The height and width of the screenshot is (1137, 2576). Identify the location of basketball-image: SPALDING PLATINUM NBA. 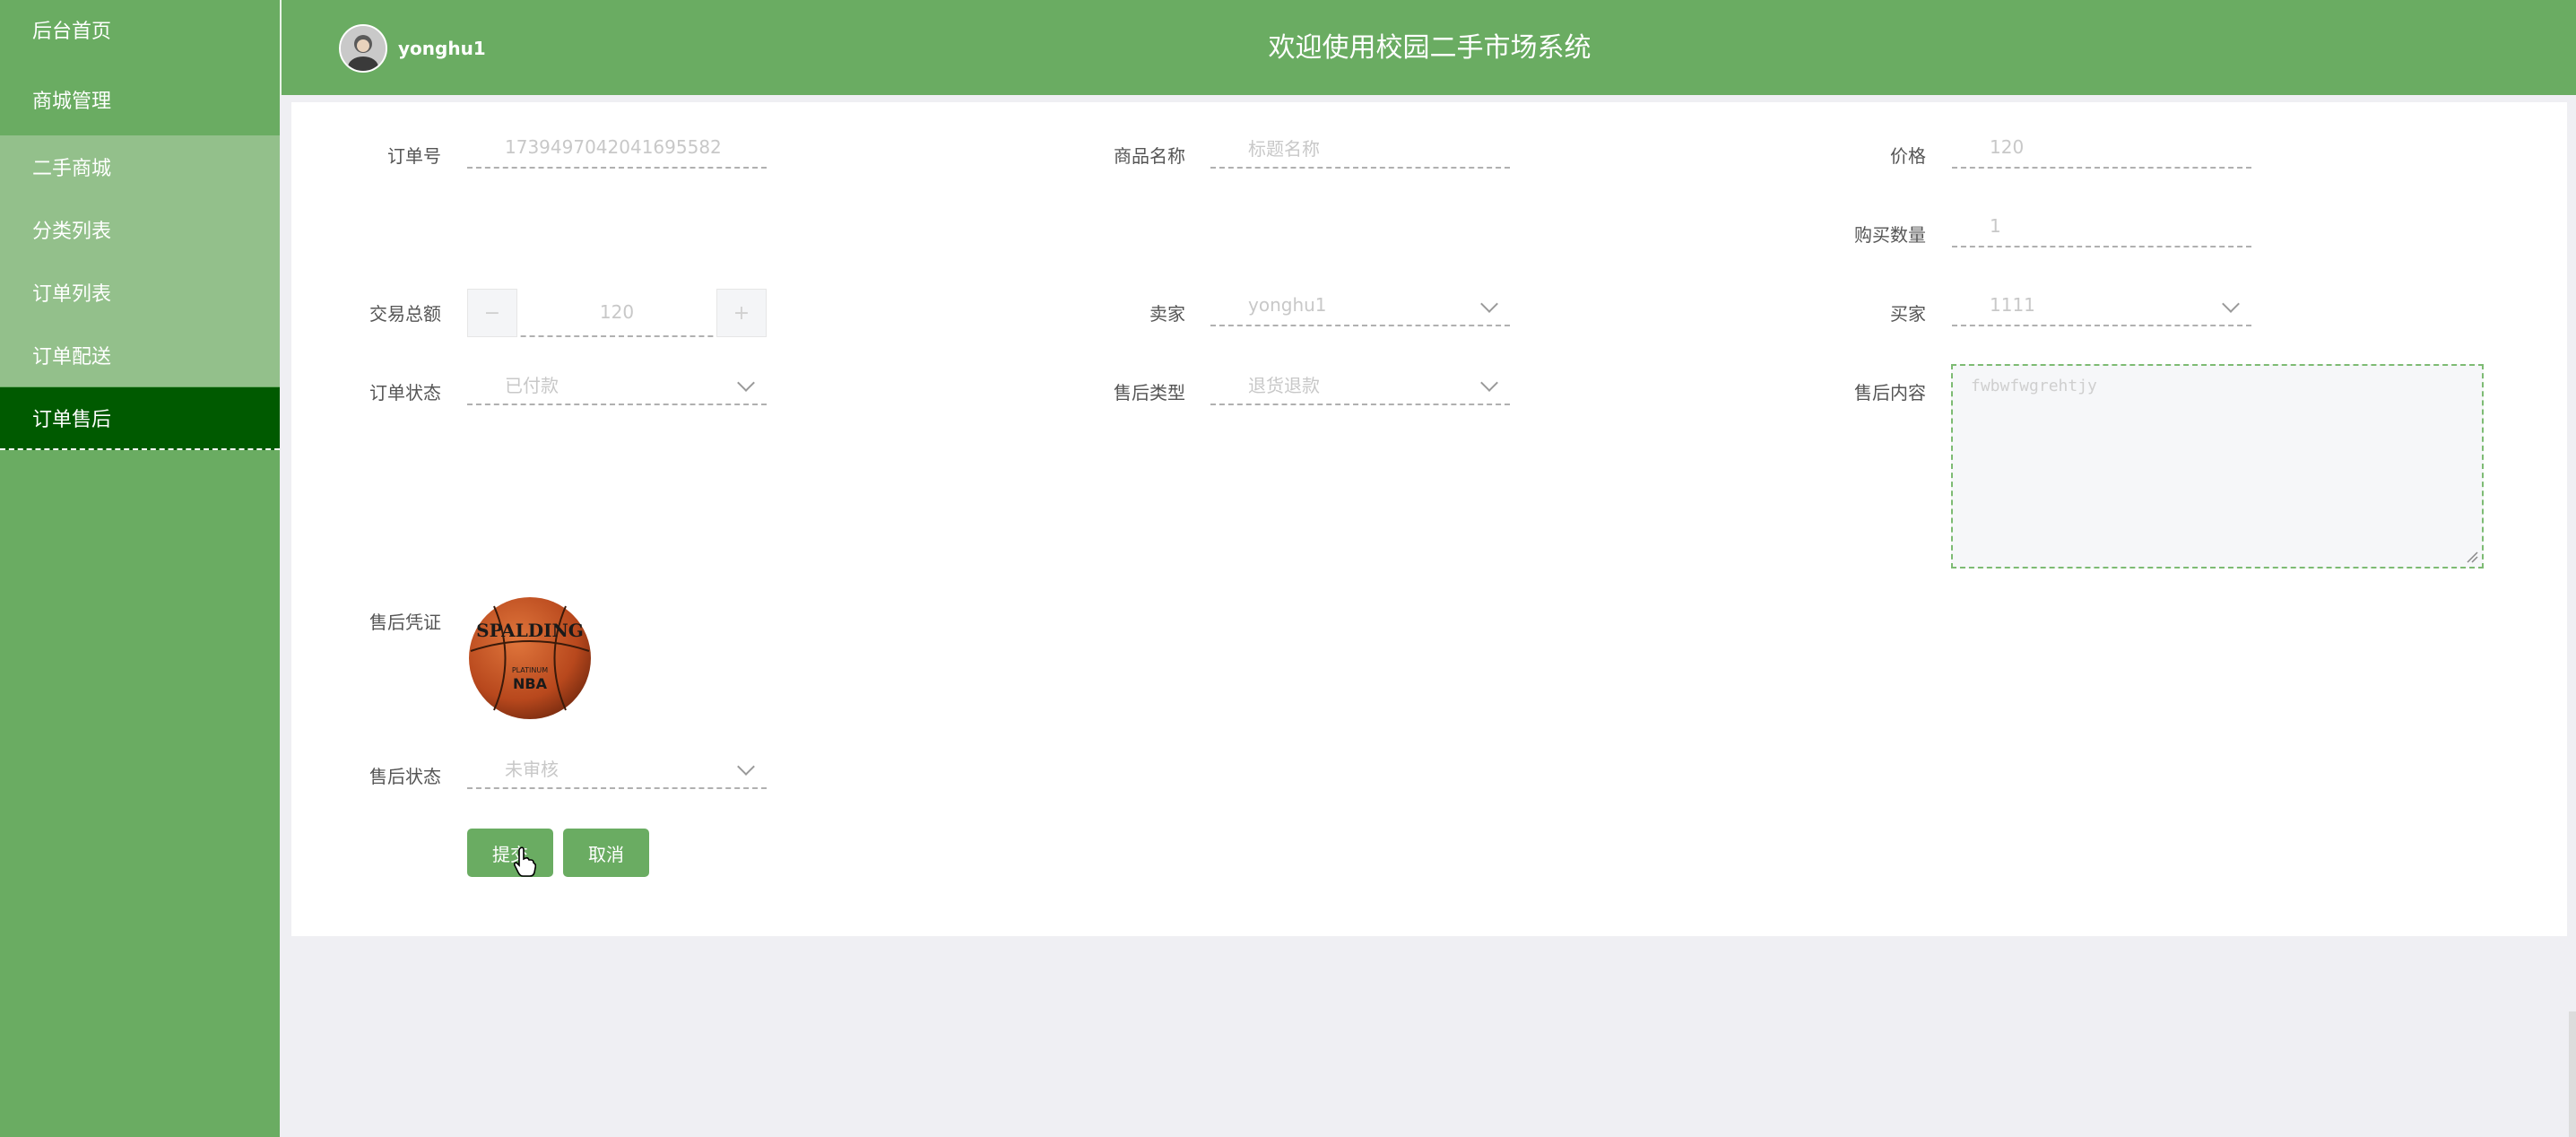
(530, 658).